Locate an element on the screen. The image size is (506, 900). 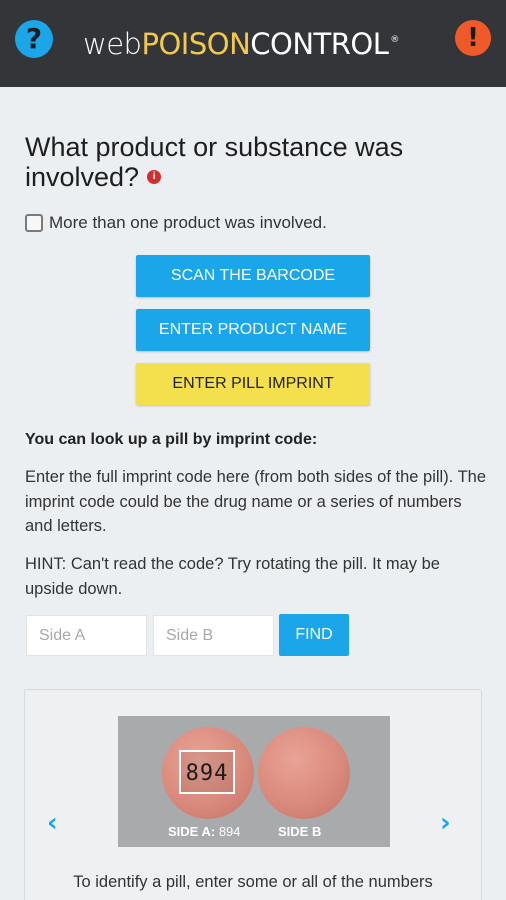
info-icon: i is located at coordinates (154, 176).